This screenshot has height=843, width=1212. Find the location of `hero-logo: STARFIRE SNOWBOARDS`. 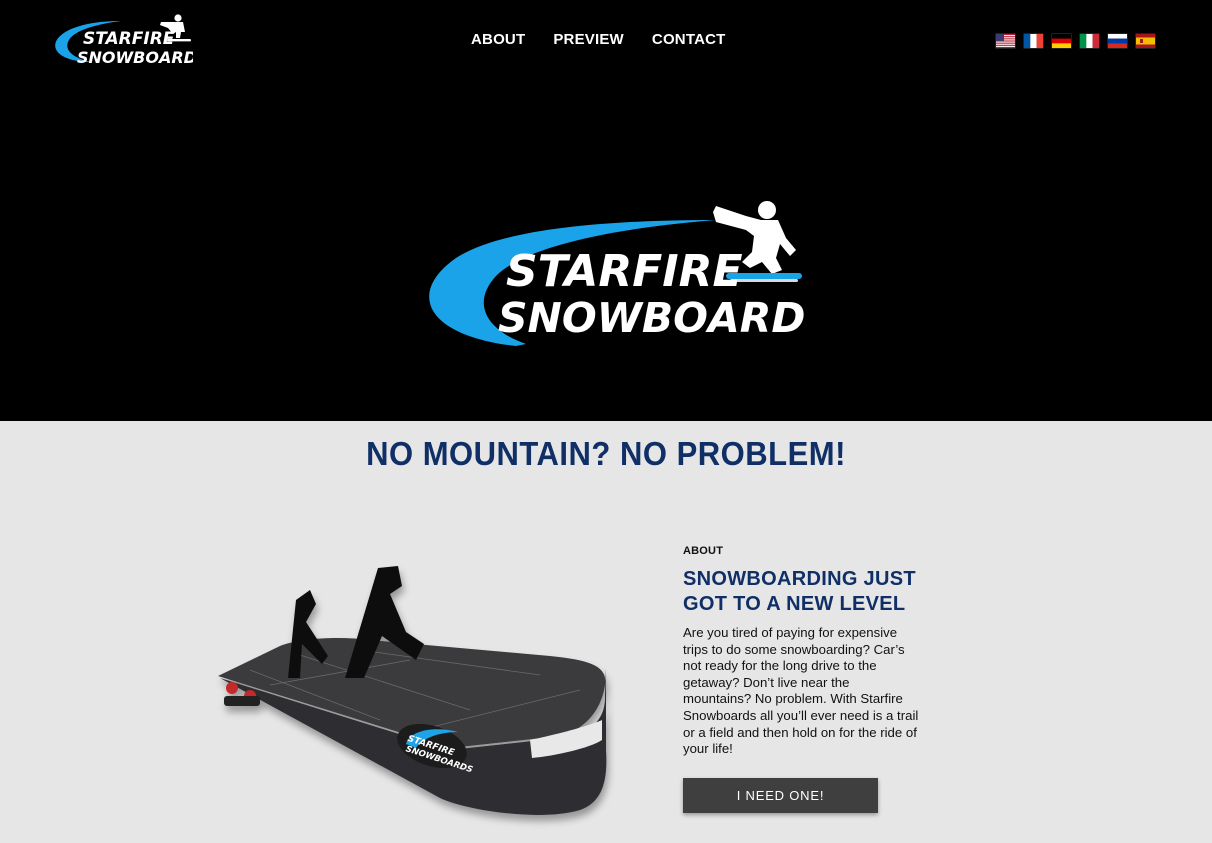

hero-logo: STARFIRE SNOWBOARDS is located at coordinates (617, 273).